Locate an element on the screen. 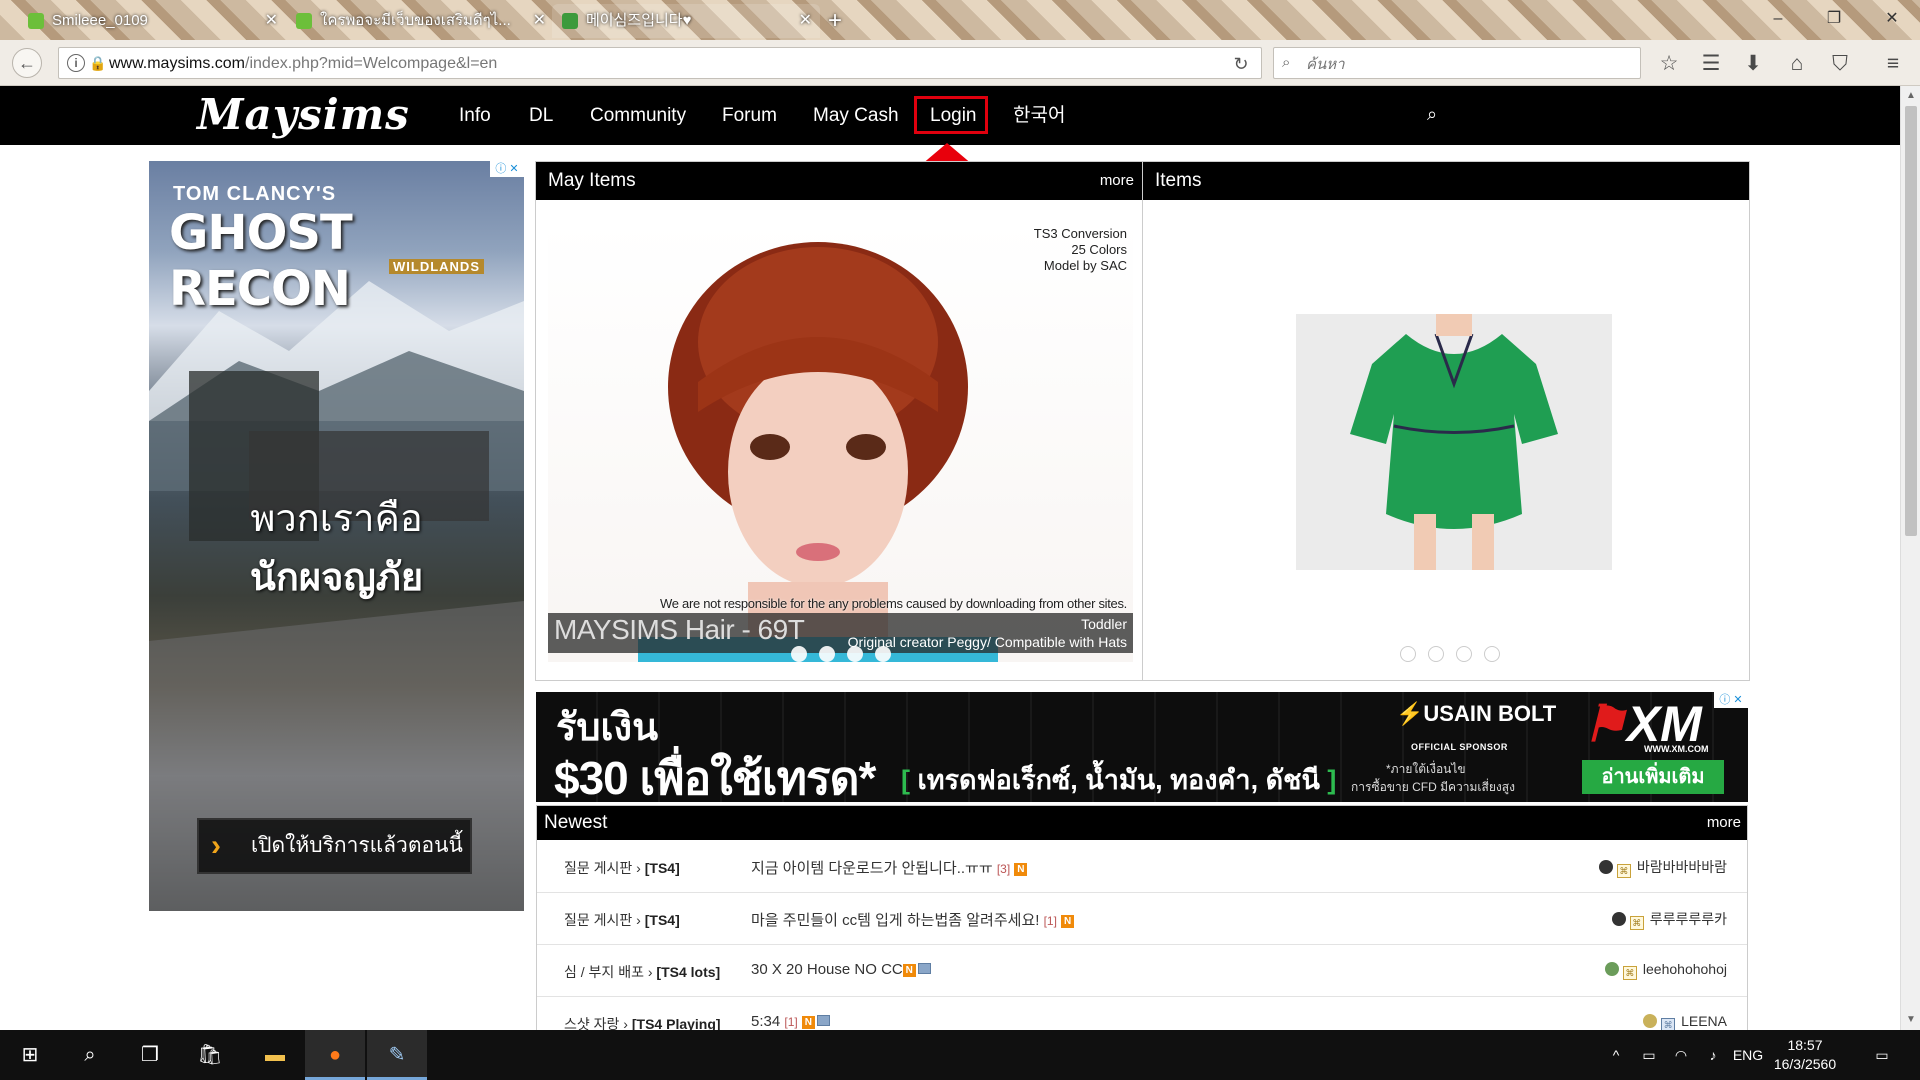 The height and width of the screenshot is (1080, 1920). ad-cta-label: เปิดให้บริการแล้วตอนนี้ is located at coordinates (357, 845).